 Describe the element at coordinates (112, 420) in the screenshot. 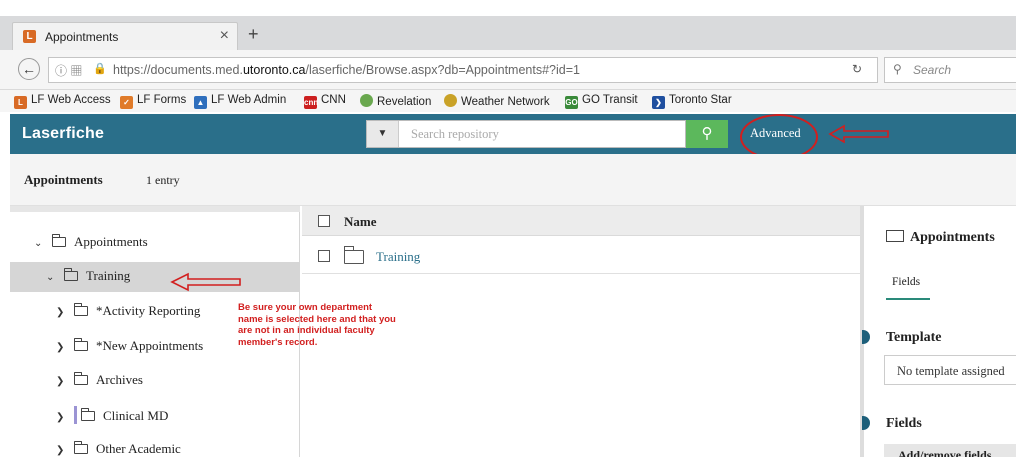

I see `tree-node-clinical-md: ❯ Clinical MD` at that location.